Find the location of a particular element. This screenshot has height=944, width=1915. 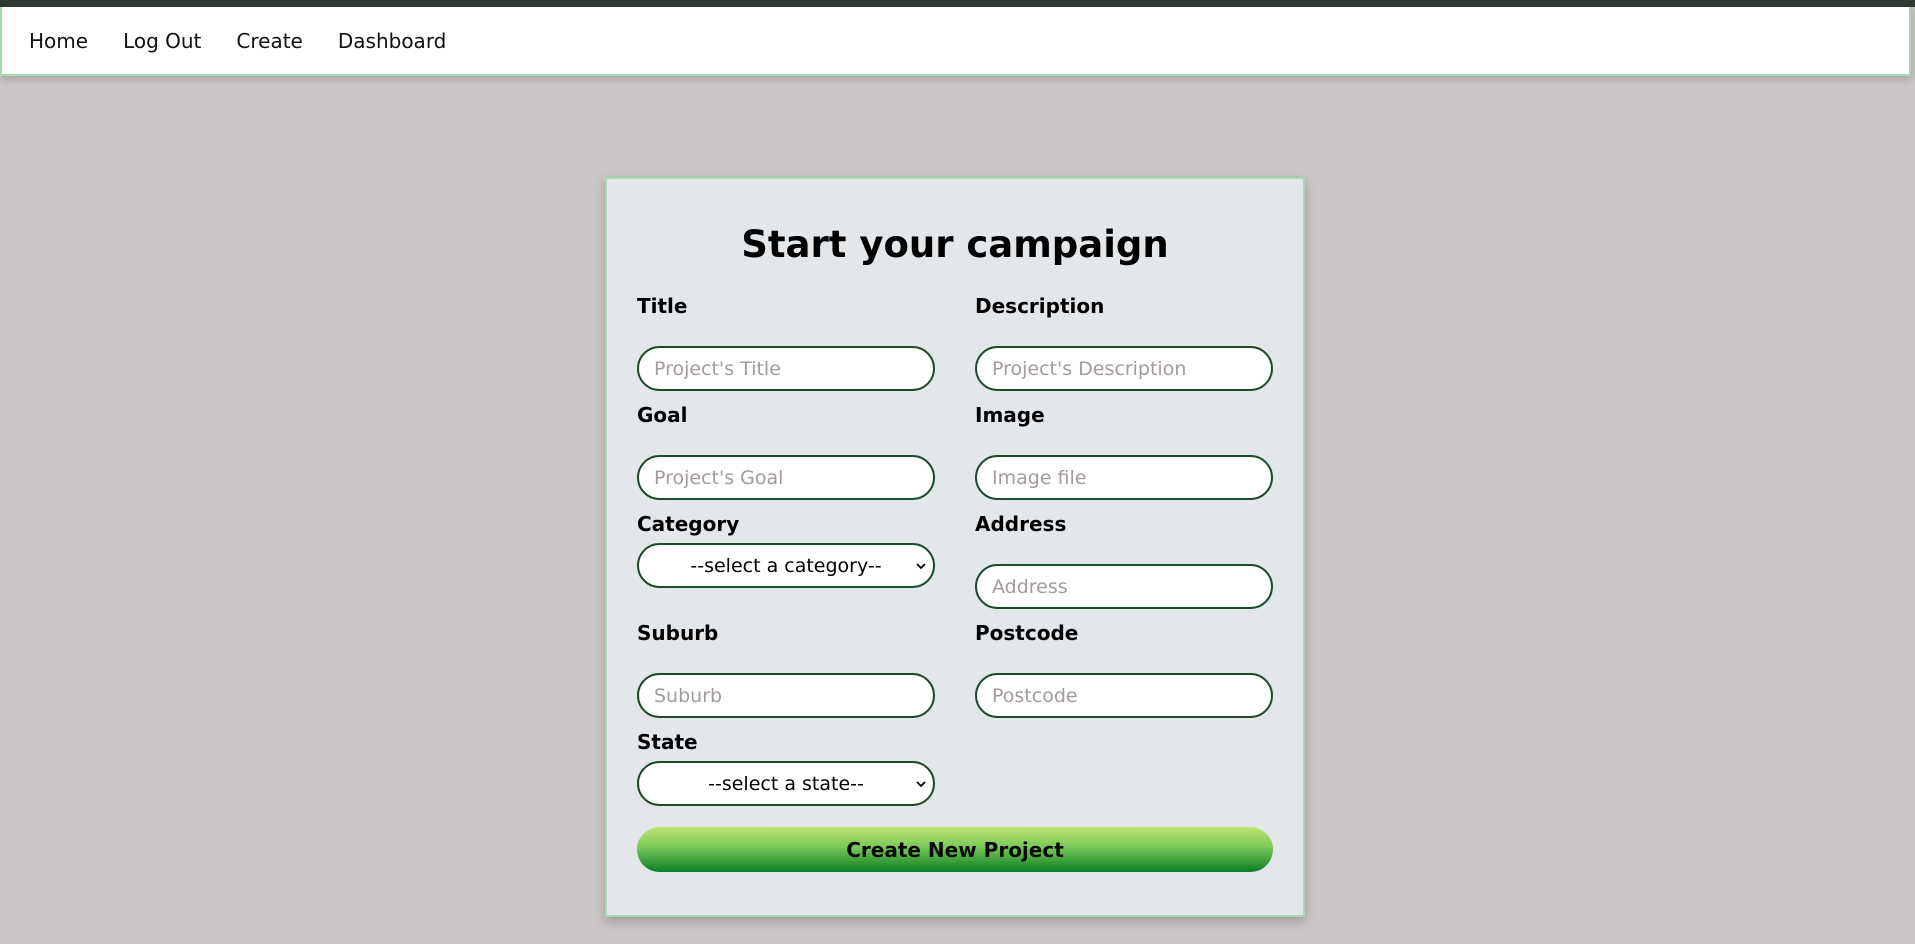

postcode-label: Postcode is located at coordinates (1027, 633).